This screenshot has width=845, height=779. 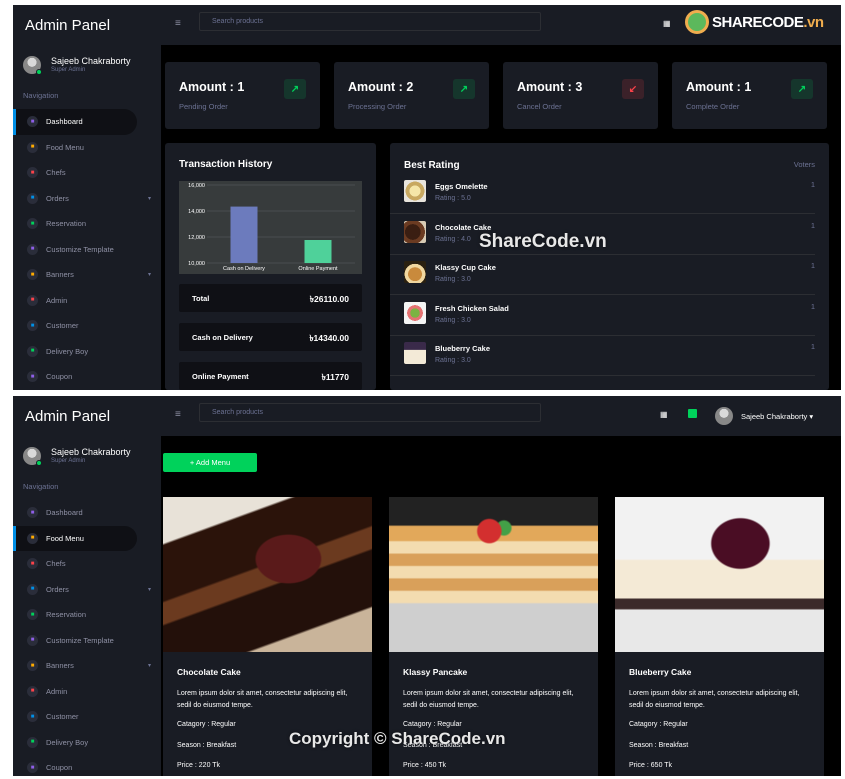 I want to click on sidebar-item-label: Admin, so click(x=57, y=300).